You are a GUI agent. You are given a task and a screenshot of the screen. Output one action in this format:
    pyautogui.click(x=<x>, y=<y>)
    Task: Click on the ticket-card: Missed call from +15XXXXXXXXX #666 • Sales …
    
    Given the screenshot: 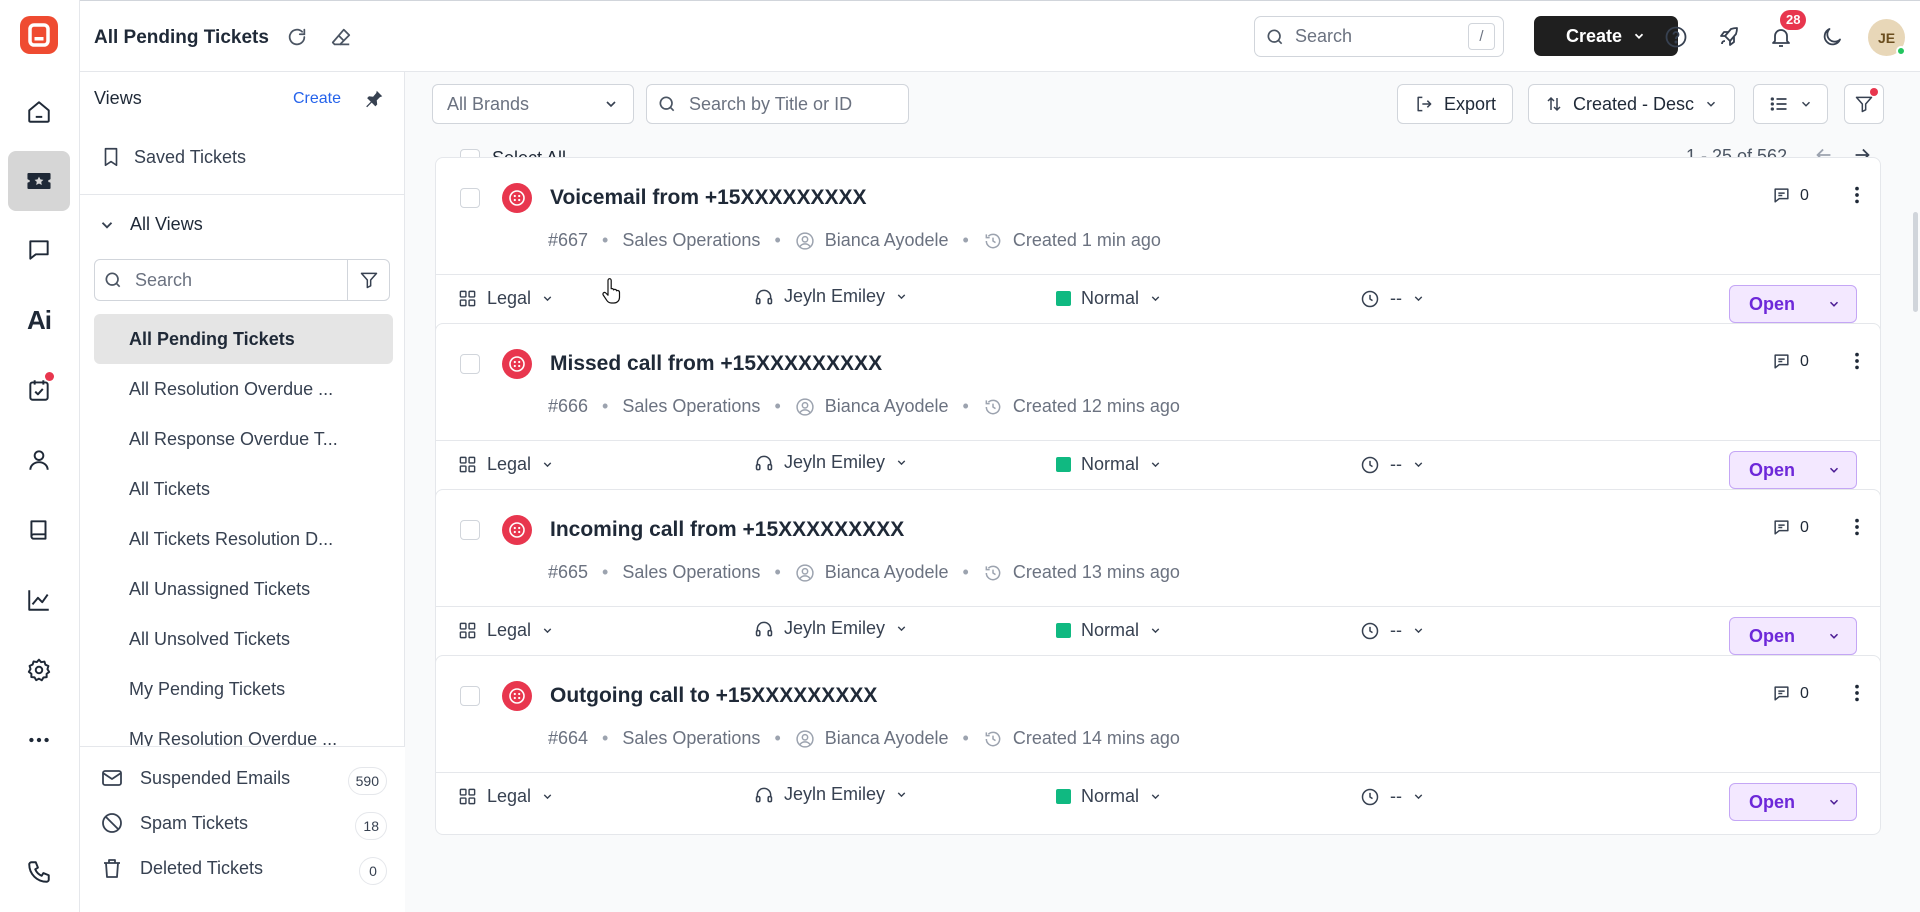 What is the action you would take?
    pyautogui.click(x=1158, y=413)
    